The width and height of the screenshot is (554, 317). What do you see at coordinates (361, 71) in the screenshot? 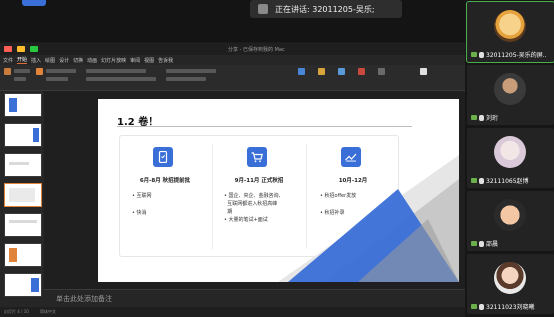
I see `quick-styles-icon` at bounding box center [361, 71].